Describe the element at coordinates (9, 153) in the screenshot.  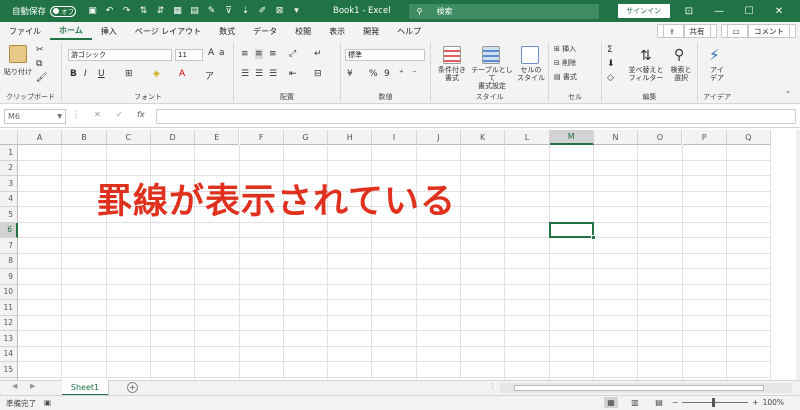
I see `row-header-1: 1` at that location.